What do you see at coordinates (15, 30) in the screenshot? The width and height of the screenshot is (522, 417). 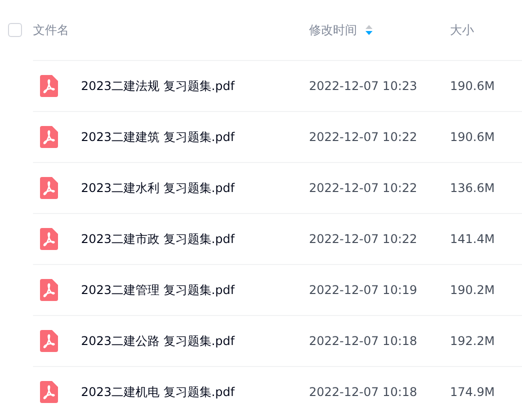 I see `select-all-checkbox` at bounding box center [15, 30].